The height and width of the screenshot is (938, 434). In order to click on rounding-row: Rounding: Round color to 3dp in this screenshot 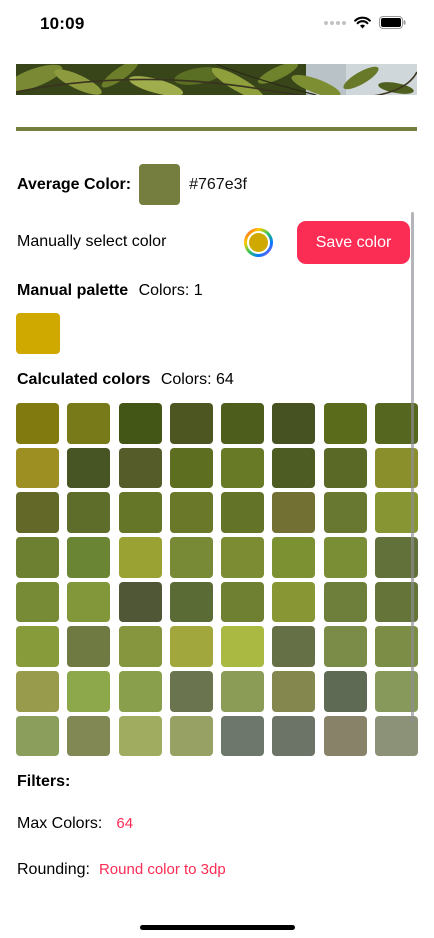, I will do `click(121, 870)`.